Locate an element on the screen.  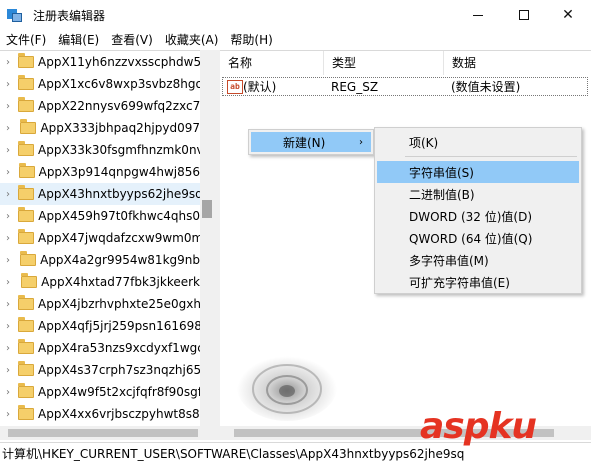
tree-item: › AppX4ra53nzs9xcdyxf1wgc is located at coordinates (102, 348).